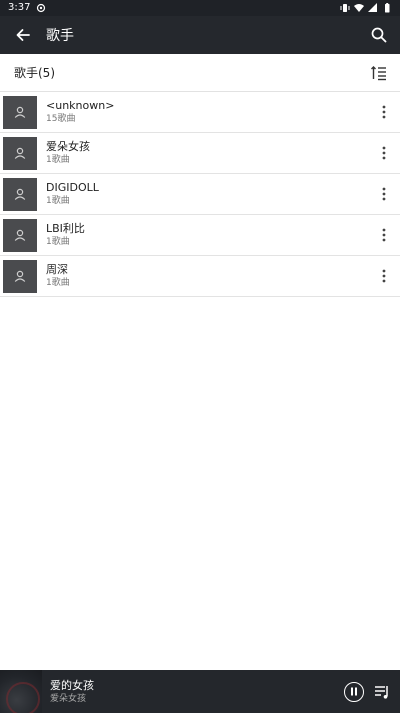  I want to click on album-art, so click(21, 691).